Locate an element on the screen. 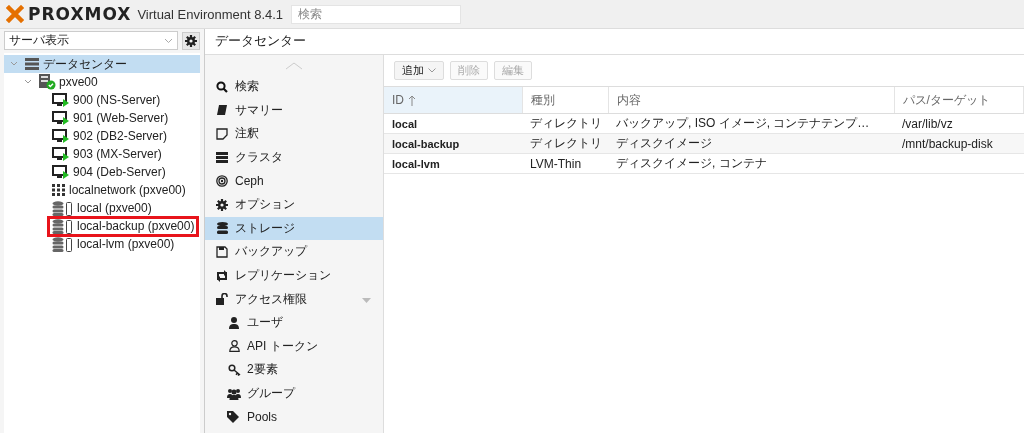  nav-item: API トークン is located at coordinates (294, 346).